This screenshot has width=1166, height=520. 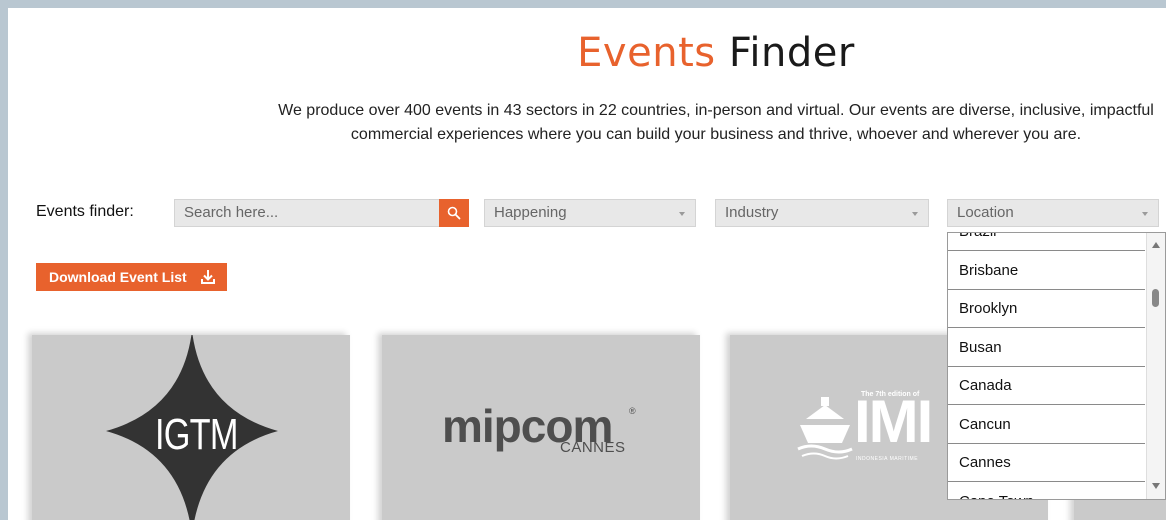 What do you see at coordinates (646, 53) in the screenshot?
I see `page-title-accent: Events` at bounding box center [646, 53].